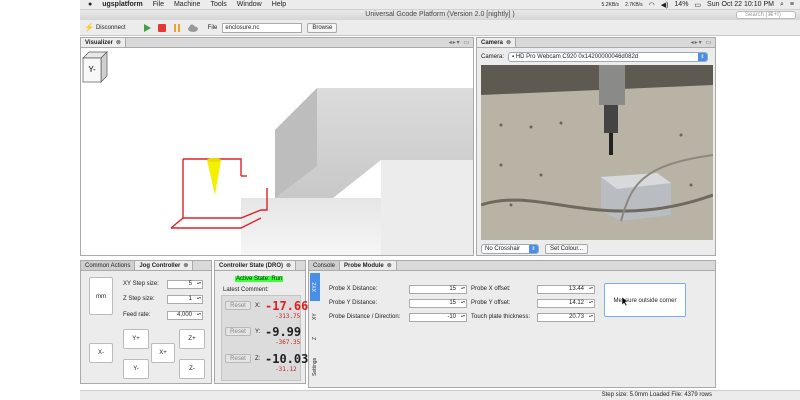 This screenshot has height=400, width=800. What do you see at coordinates (177, 28) in the screenshot?
I see `pause-icon` at bounding box center [177, 28].